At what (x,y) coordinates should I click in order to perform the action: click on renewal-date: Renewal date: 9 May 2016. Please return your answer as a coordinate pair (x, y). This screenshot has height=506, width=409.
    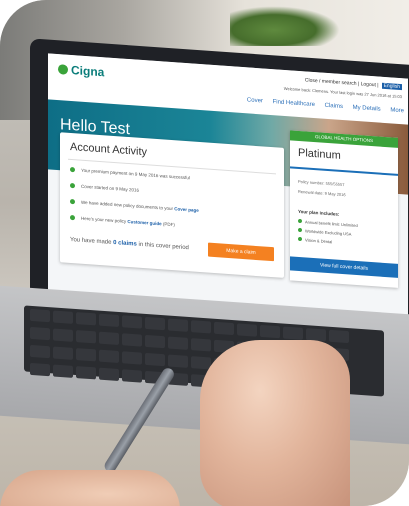
    Looking at the image, I should click on (322, 193).